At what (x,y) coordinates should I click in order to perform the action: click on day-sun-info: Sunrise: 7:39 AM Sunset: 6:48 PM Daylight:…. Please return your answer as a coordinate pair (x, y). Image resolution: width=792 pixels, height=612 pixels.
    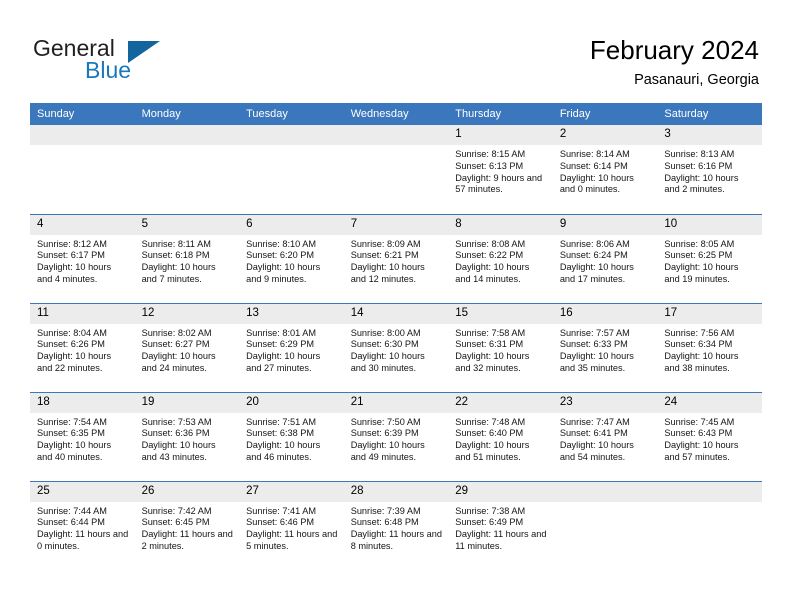
    Looking at the image, I should click on (396, 527).